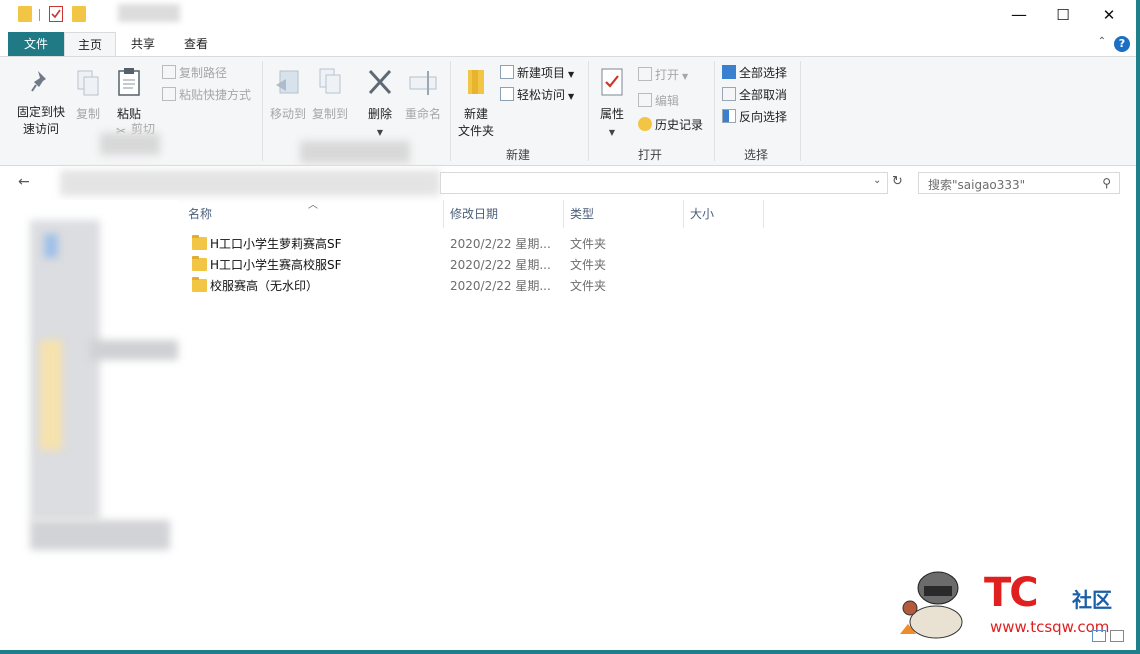  What do you see at coordinates (936, 603) in the screenshot?
I see `helmet-mascot-icon` at bounding box center [936, 603].